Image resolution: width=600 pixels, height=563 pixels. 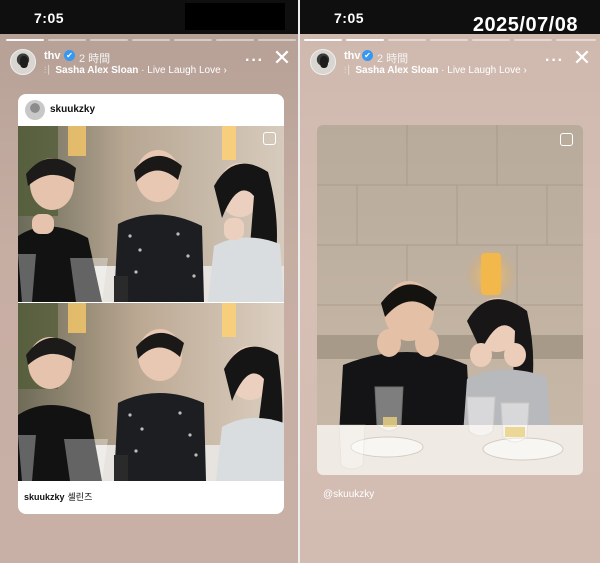 I want to click on status-bar: 7:05 2025/07/08, so click(x=450, y=18).